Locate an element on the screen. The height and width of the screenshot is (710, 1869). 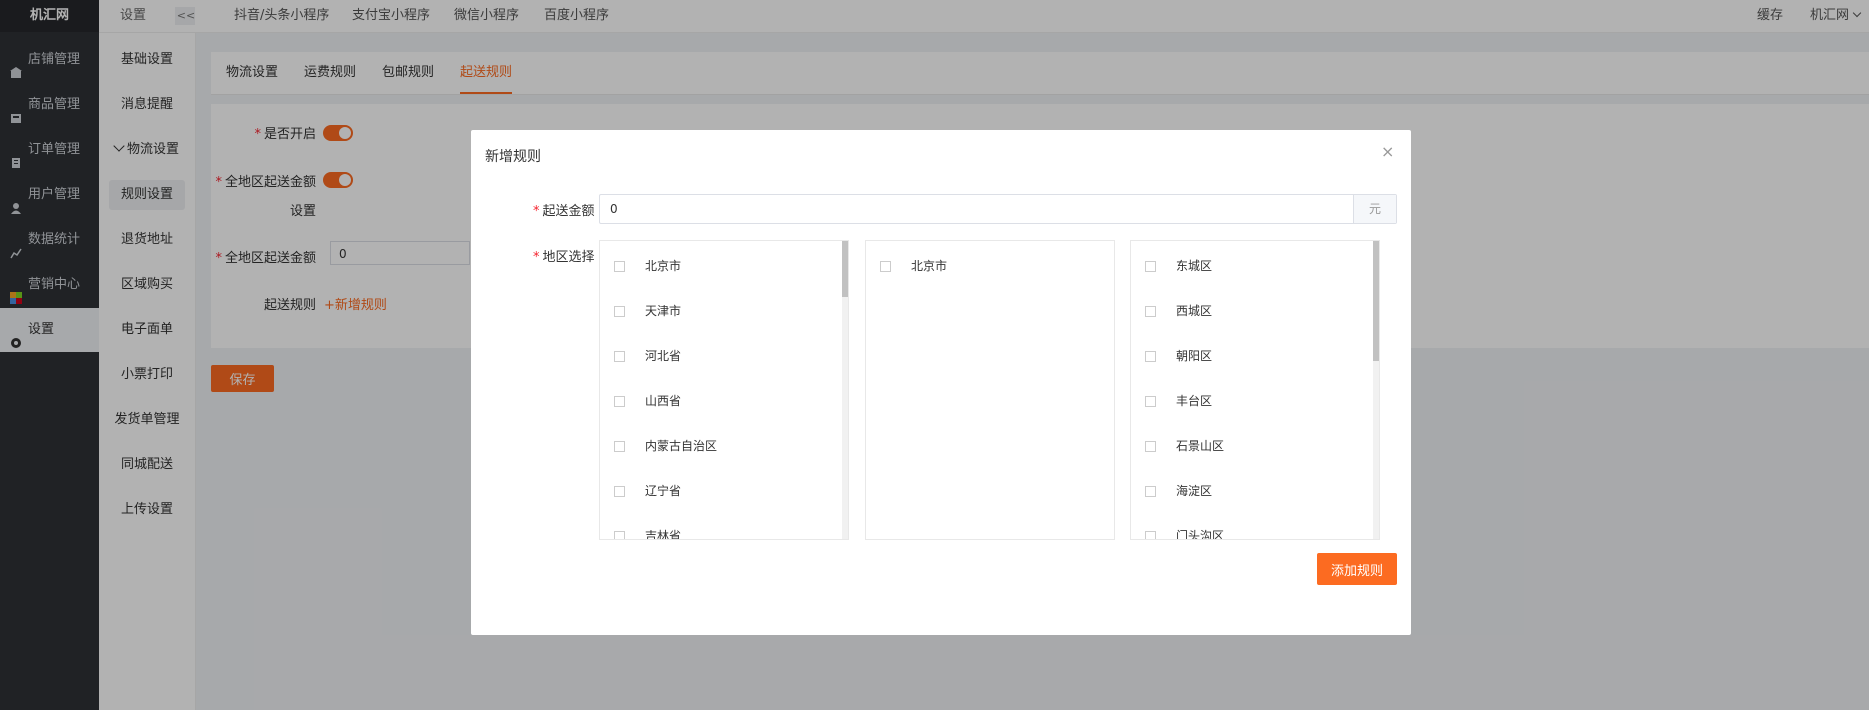
list-item: 山西省 is located at coordinates (720, 401).